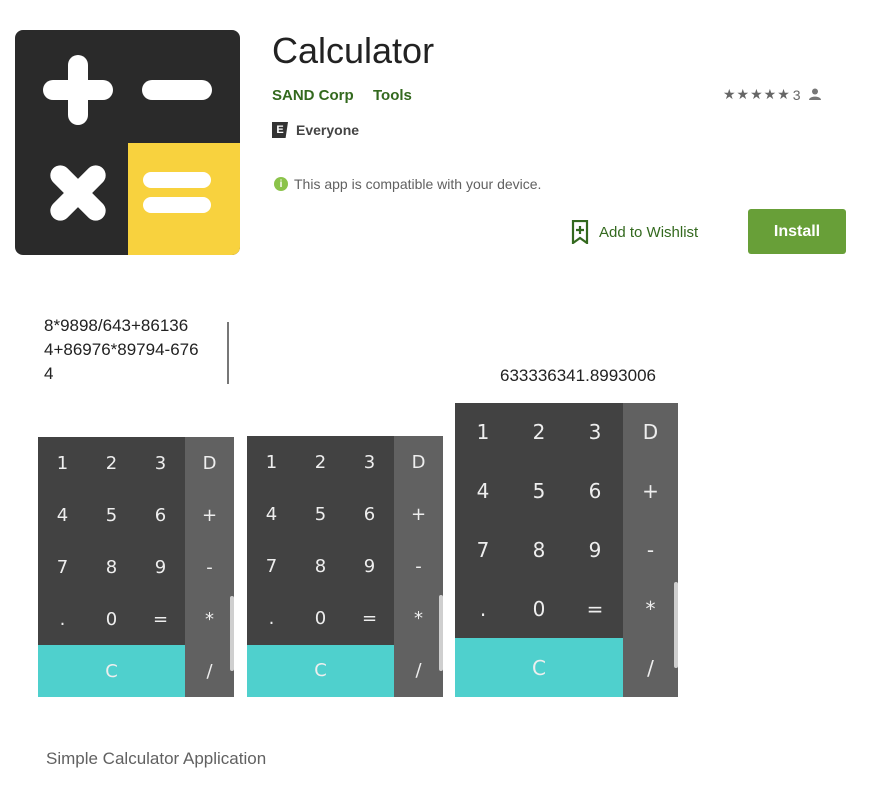 This screenshot has width=881, height=793. Describe the element at coordinates (418, 184) in the screenshot. I see `compatibility-text: This app is compatible with your device.` at that location.